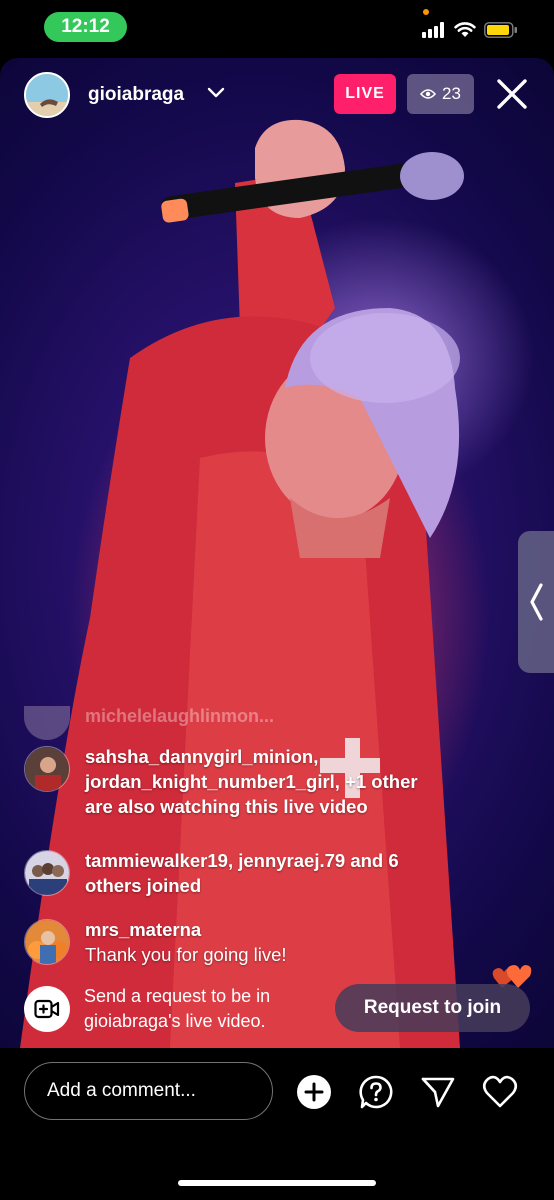  Describe the element at coordinates (440, 94) in the screenshot. I see `viewer-count-badge: 23` at that location.